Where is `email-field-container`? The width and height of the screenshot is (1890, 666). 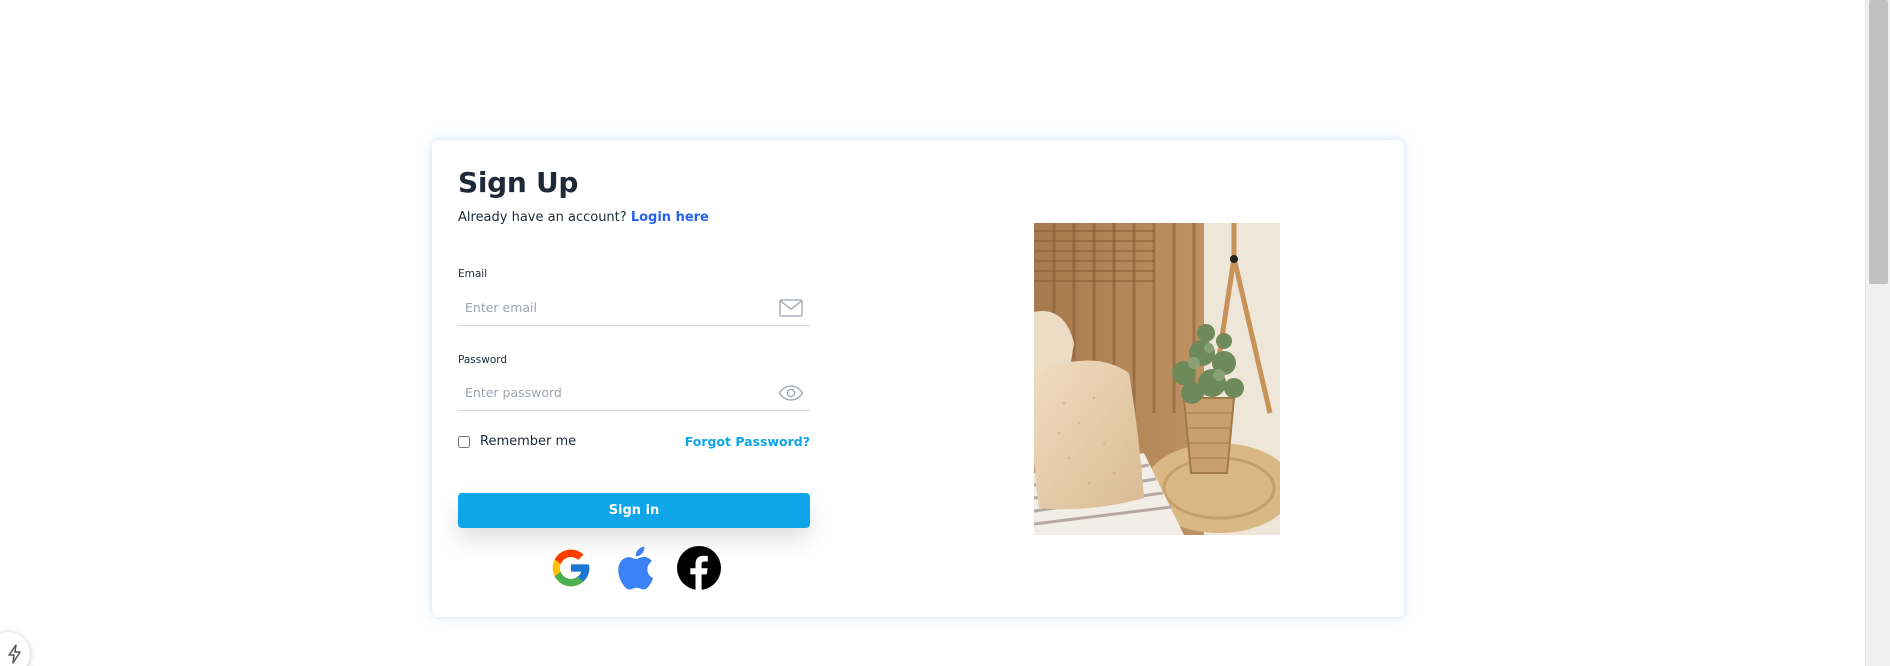 email-field-container is located at coordinates (634, 308).